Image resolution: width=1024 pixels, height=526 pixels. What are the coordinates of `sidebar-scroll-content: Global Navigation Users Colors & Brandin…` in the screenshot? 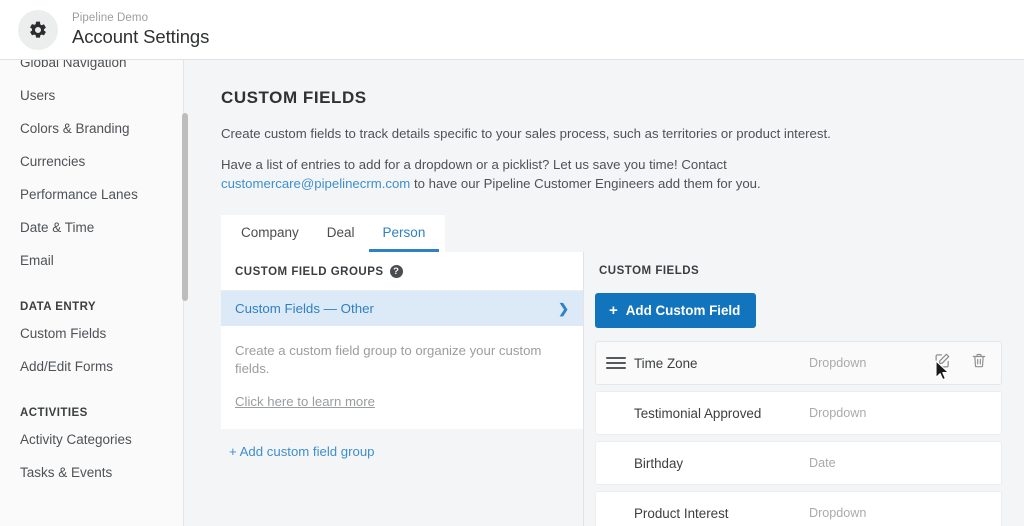 It's located at (91, 279).